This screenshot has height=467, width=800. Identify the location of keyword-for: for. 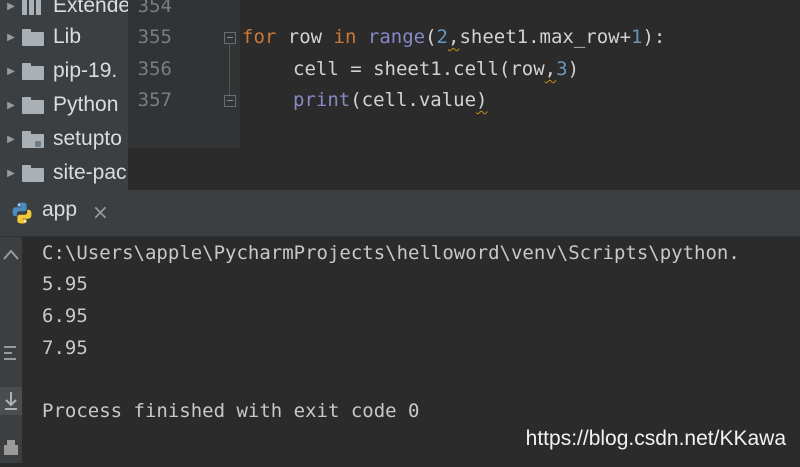
(259, 37).